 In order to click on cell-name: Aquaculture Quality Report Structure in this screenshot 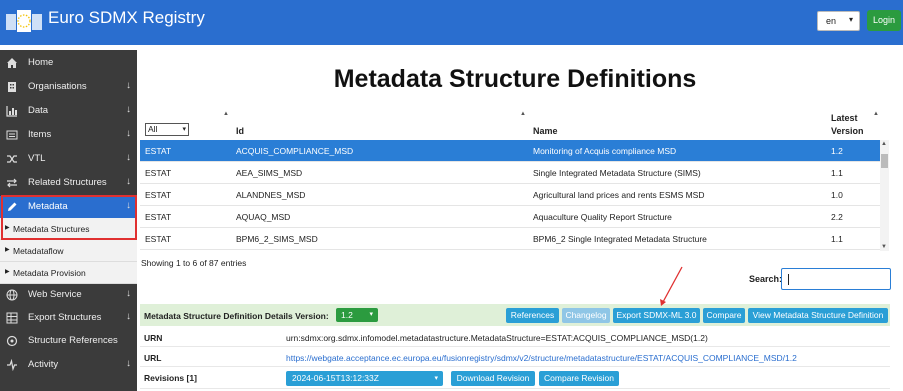, I will do `click(602, 217)`.